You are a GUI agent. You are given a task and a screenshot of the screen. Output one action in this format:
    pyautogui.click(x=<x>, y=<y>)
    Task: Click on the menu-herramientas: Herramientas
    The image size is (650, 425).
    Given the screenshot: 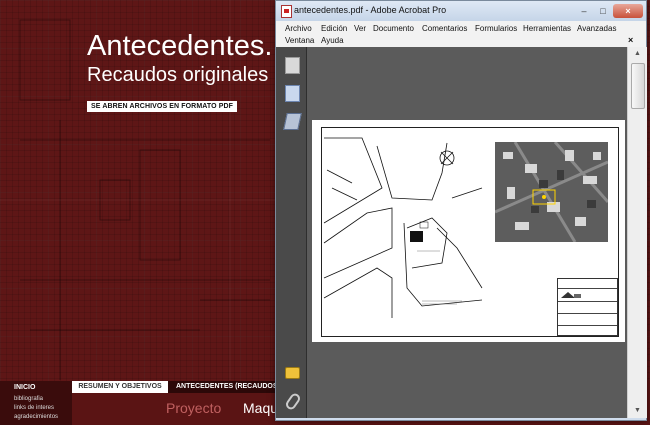 What is the action you would take?
    pyautogui.click(x=547, y=28)
    